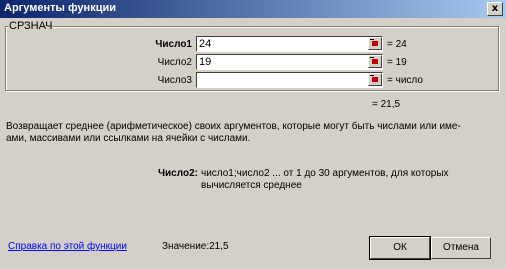  What do you see at coordinates (386, 104) in the screenshot?
I see `formula-result: = 21,5` at bounding box center [386, 104].